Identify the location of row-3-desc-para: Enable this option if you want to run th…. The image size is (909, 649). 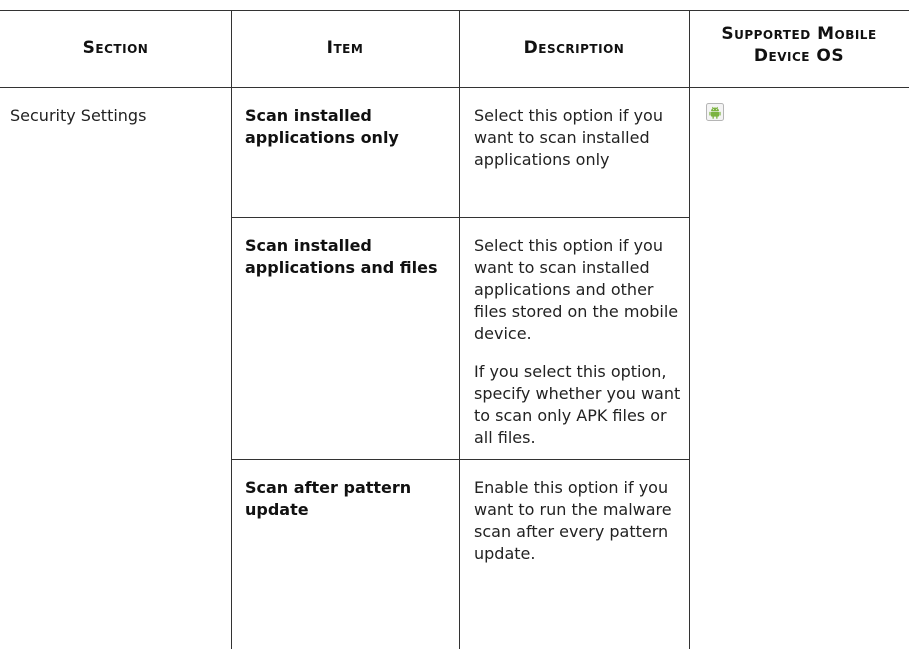
(573, 520).